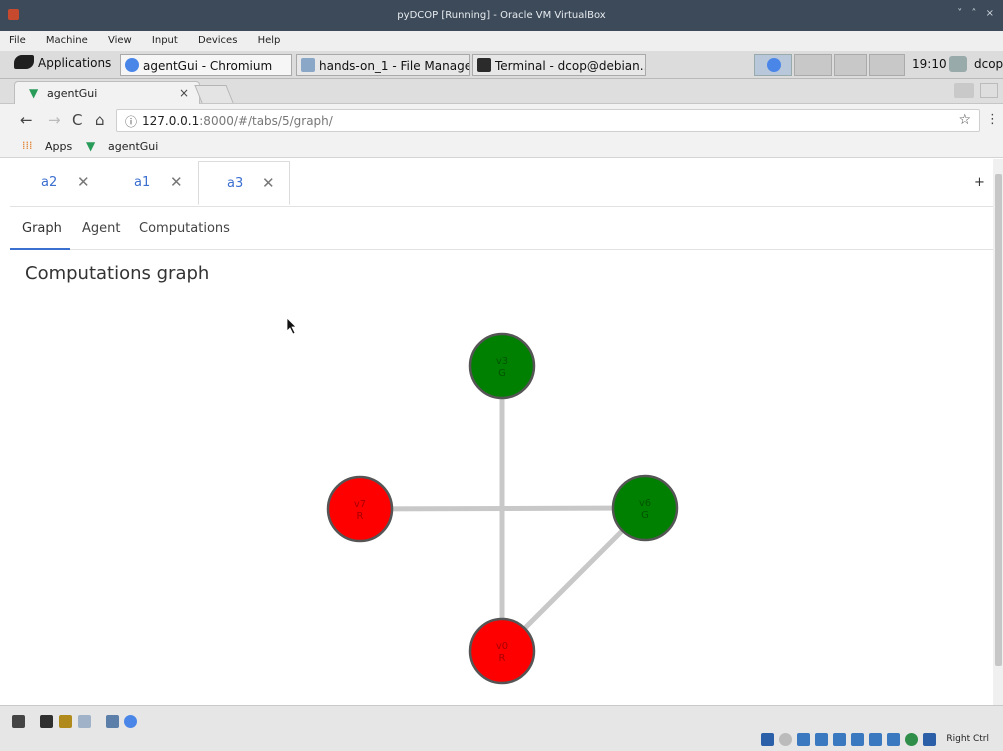 The height and width of the screenshot is (751, 1003). I want to click on agent-tab-label: a2, so click(49, 182).